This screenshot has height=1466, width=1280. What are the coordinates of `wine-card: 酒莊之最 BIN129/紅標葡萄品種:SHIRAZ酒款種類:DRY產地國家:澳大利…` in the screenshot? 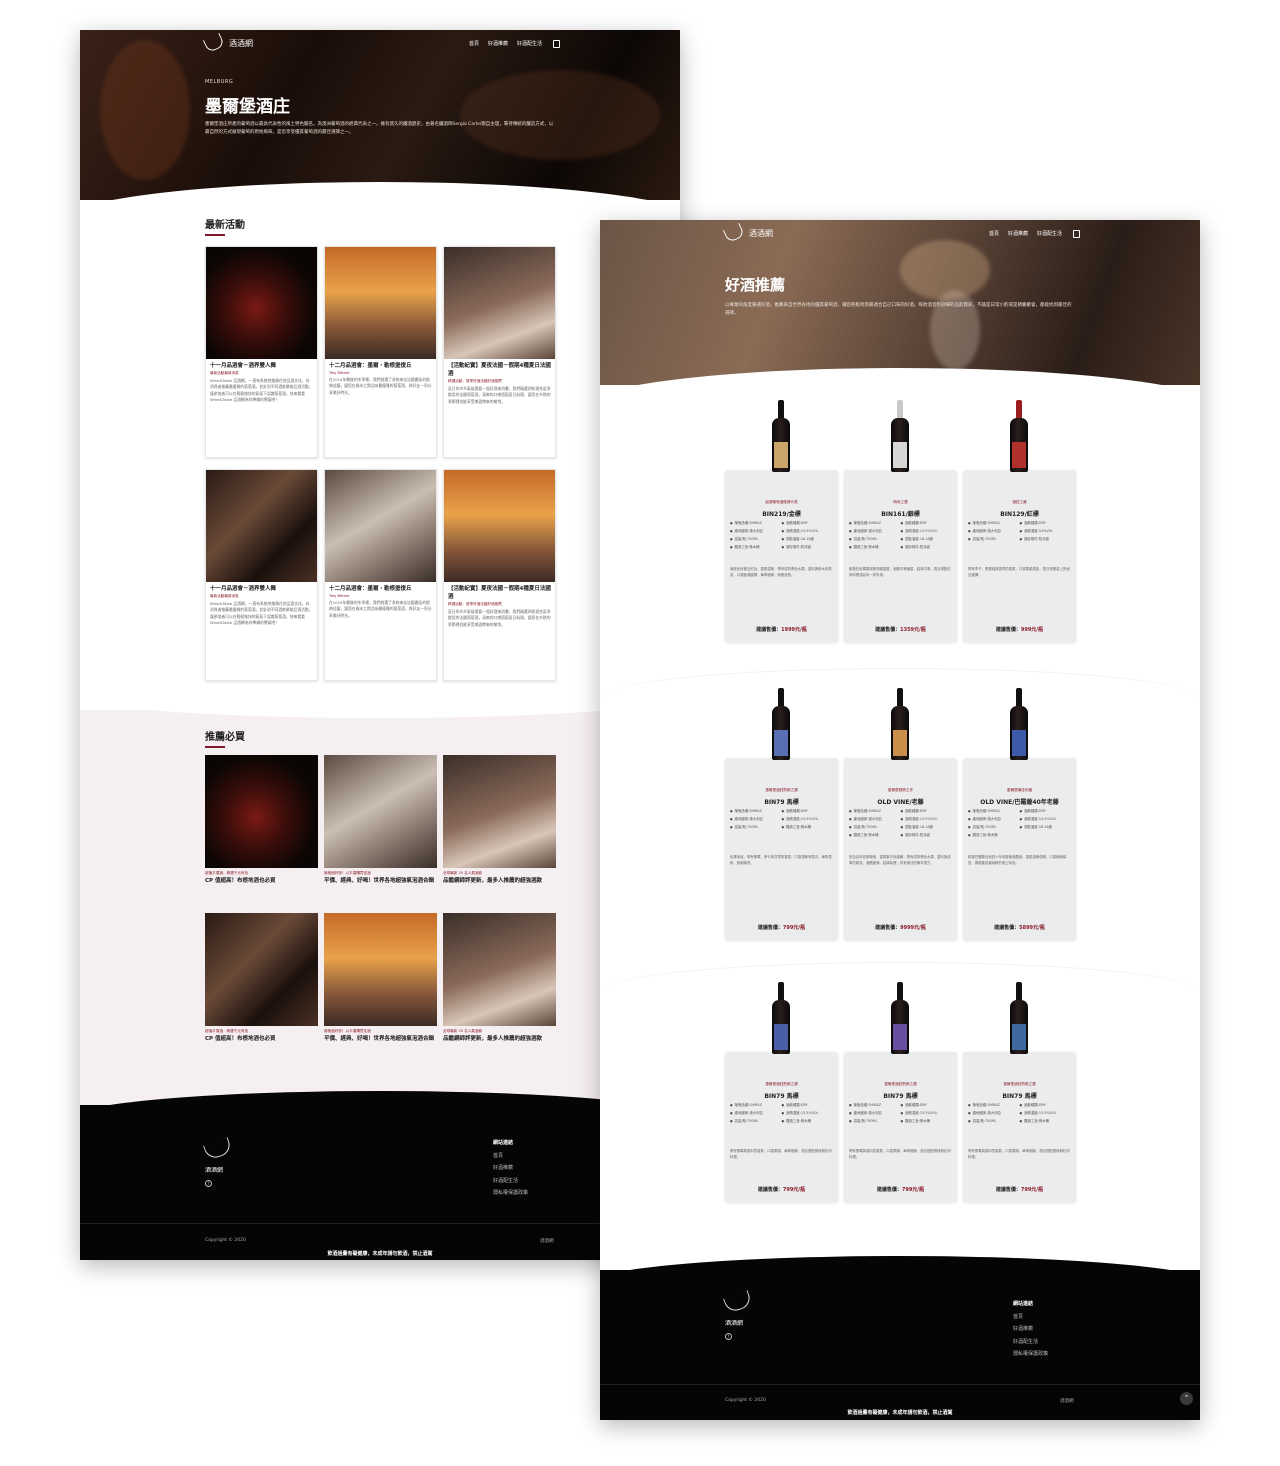 It's located at (1019, 521).